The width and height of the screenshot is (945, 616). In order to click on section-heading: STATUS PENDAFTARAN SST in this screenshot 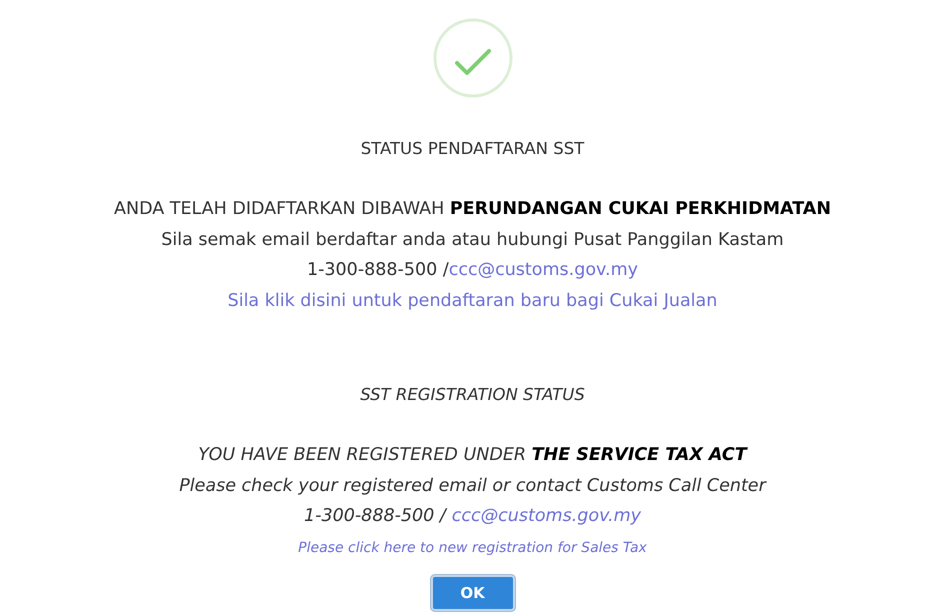, I will do `click(472, 149)`.